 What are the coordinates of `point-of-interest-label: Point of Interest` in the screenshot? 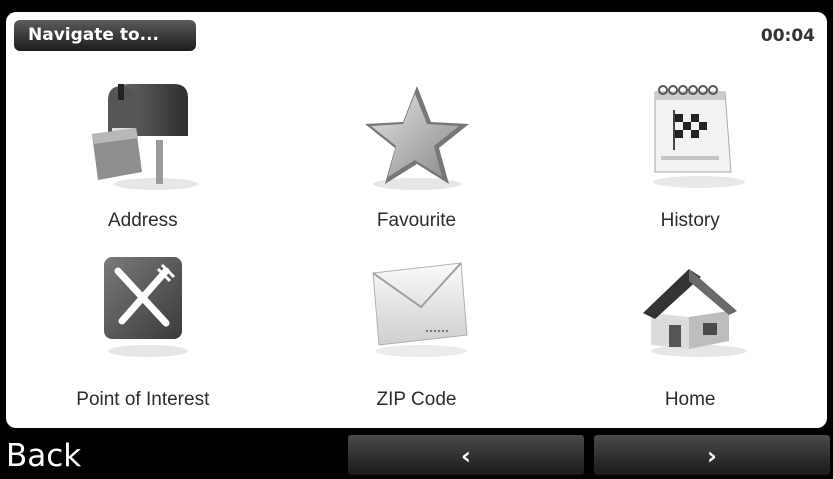 It's located at (143, 399).